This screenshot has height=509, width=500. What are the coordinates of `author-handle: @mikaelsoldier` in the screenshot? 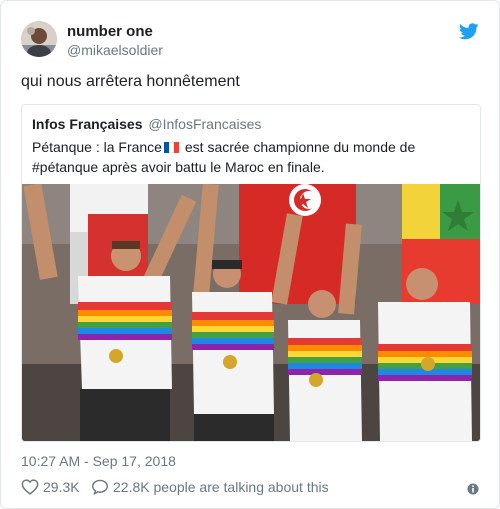 It's located at (115, 50).